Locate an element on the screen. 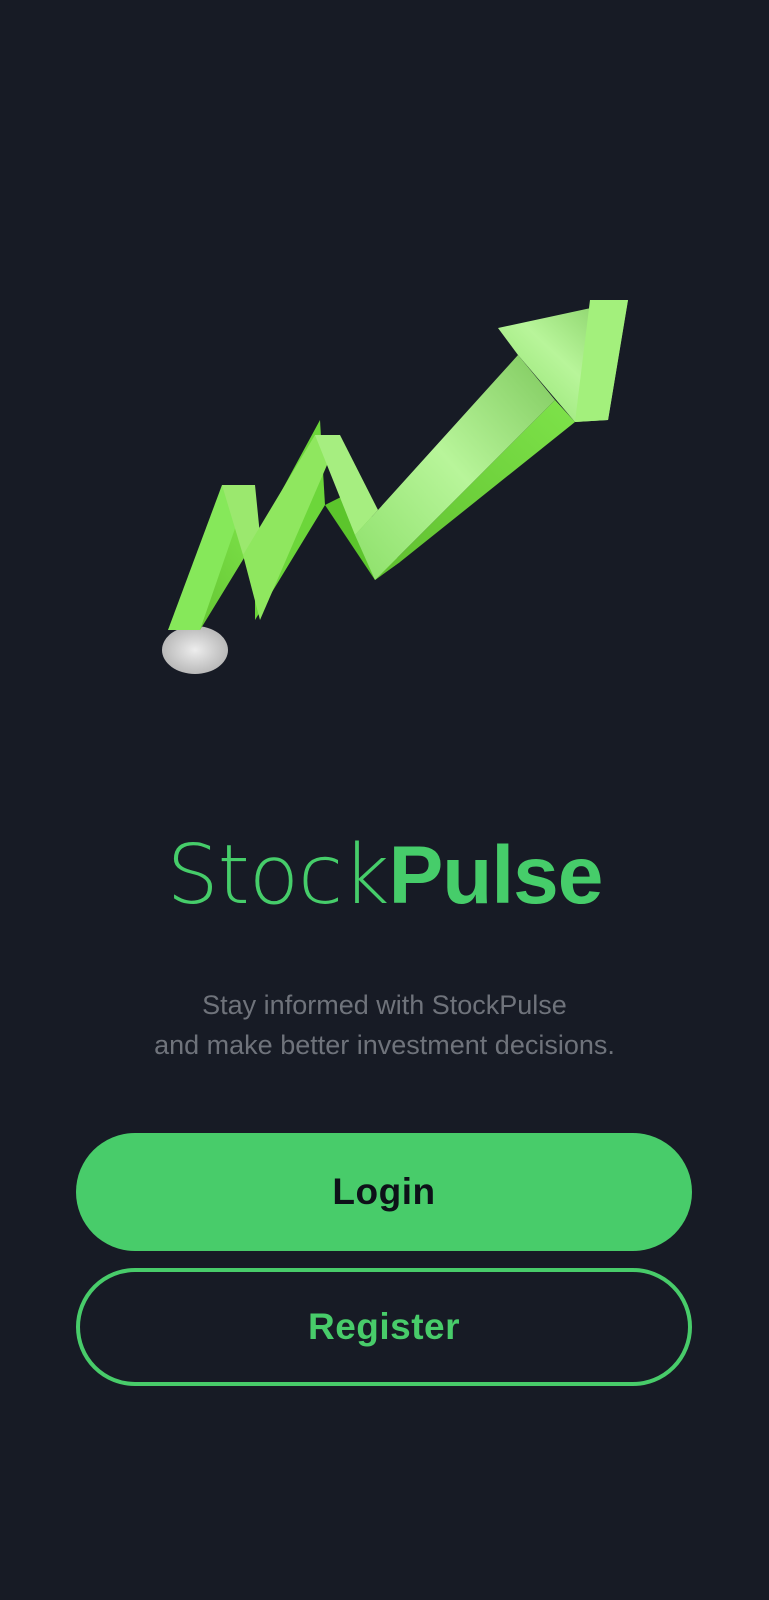 Image resolution: width=769 pixels, height=1600 pixels. register-button: Register is located at coordinates (384, 1327).